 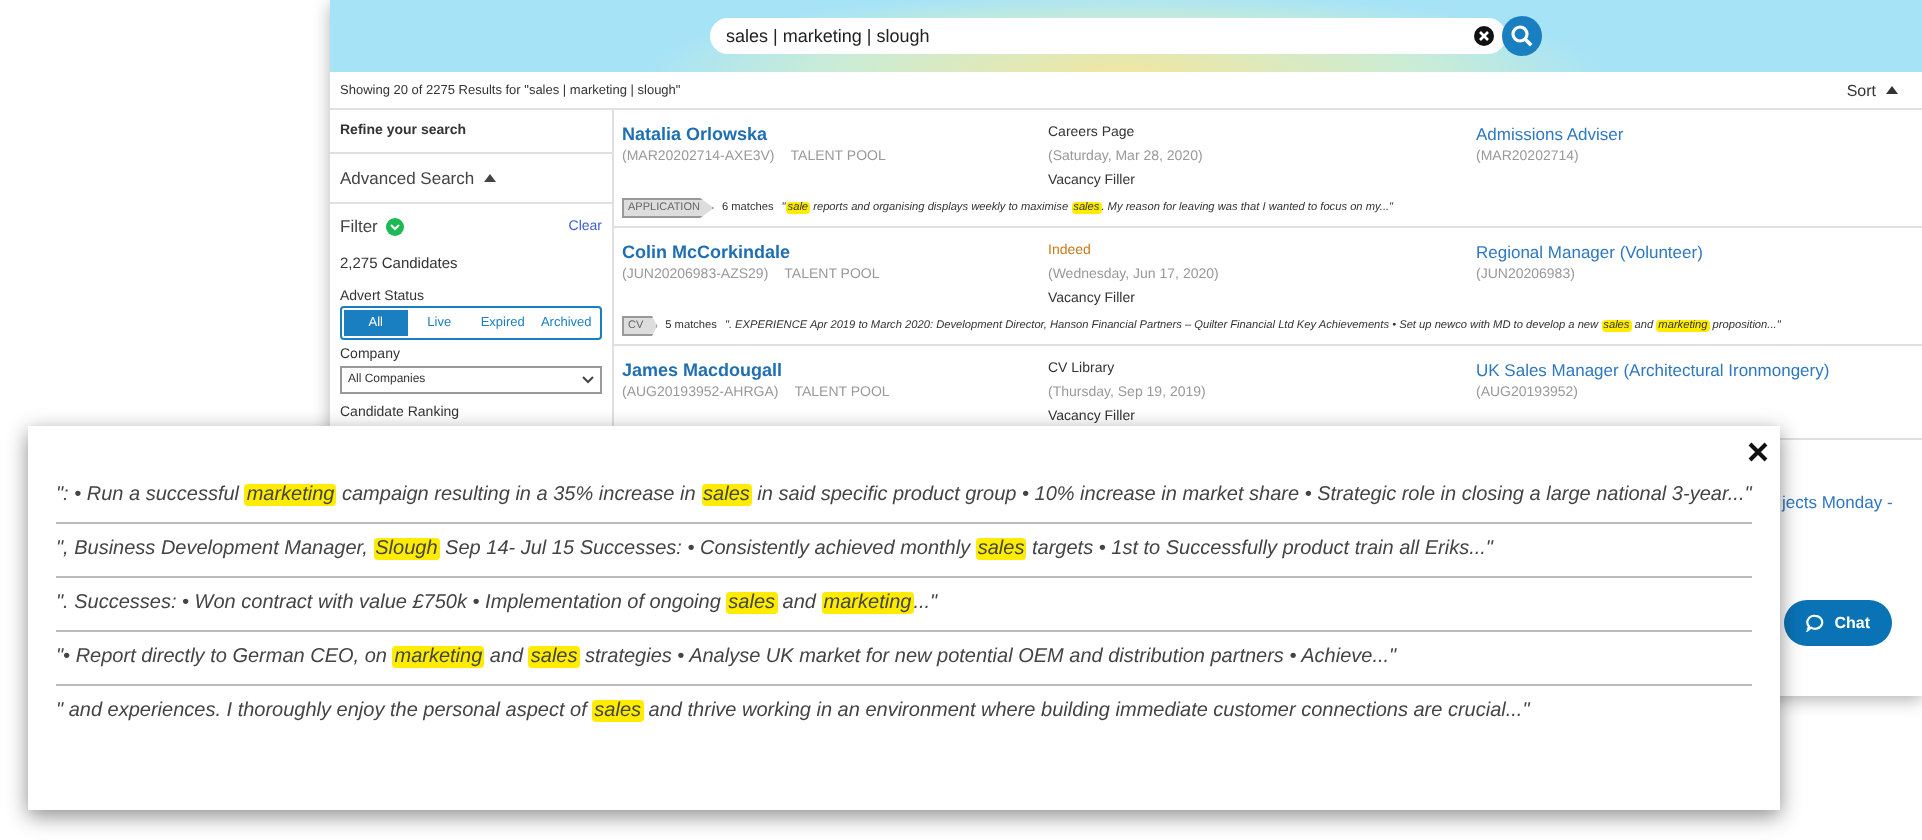 What do you see at coordinates (904, 605) in the screenshot?
I see `match-snippet: ". Successes: • Won contract with value £750k • Implementation of ongoing sales and marketing..."` at bounding box center [904, 605].